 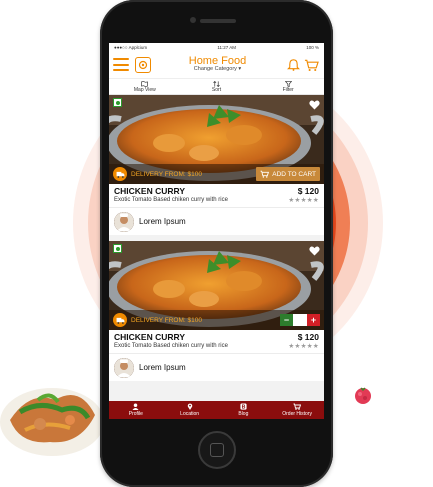 I want to click on location-pin-icon, so click(x=189, y=407).